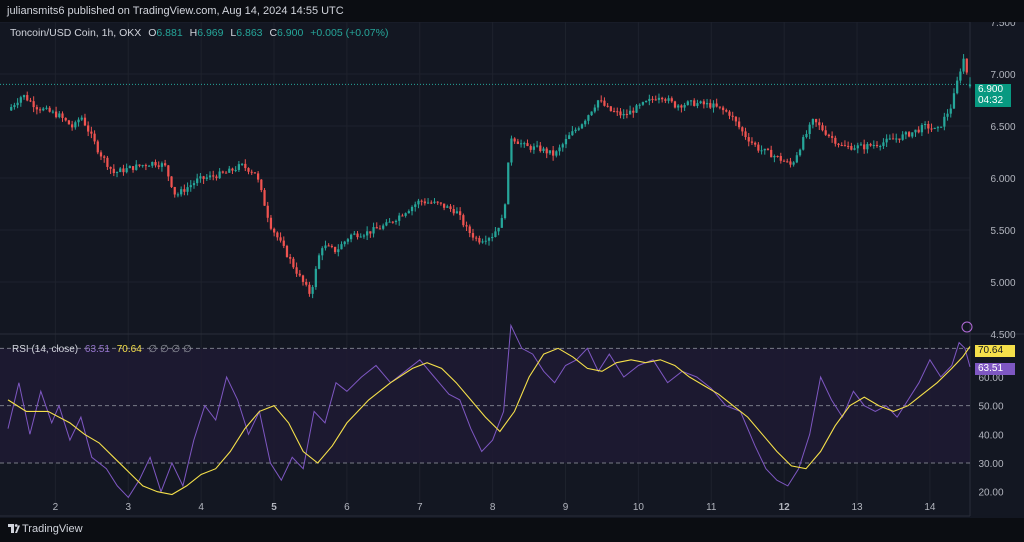 Image resolution: width=1024 pixels, height=542 pixels. What do you see at coordinates (45, 349) in the screenshot?
I see `rsi-title: RSI (14, close)` at bounding box center [45, 349].